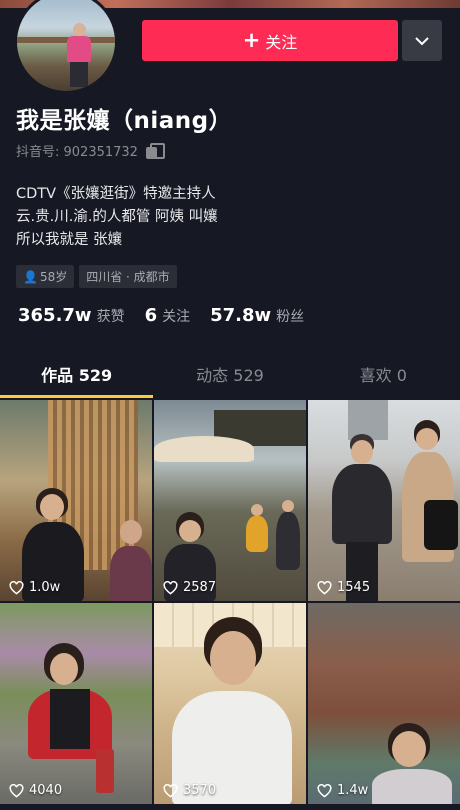  I want to click on avatar, so click(66, 47).